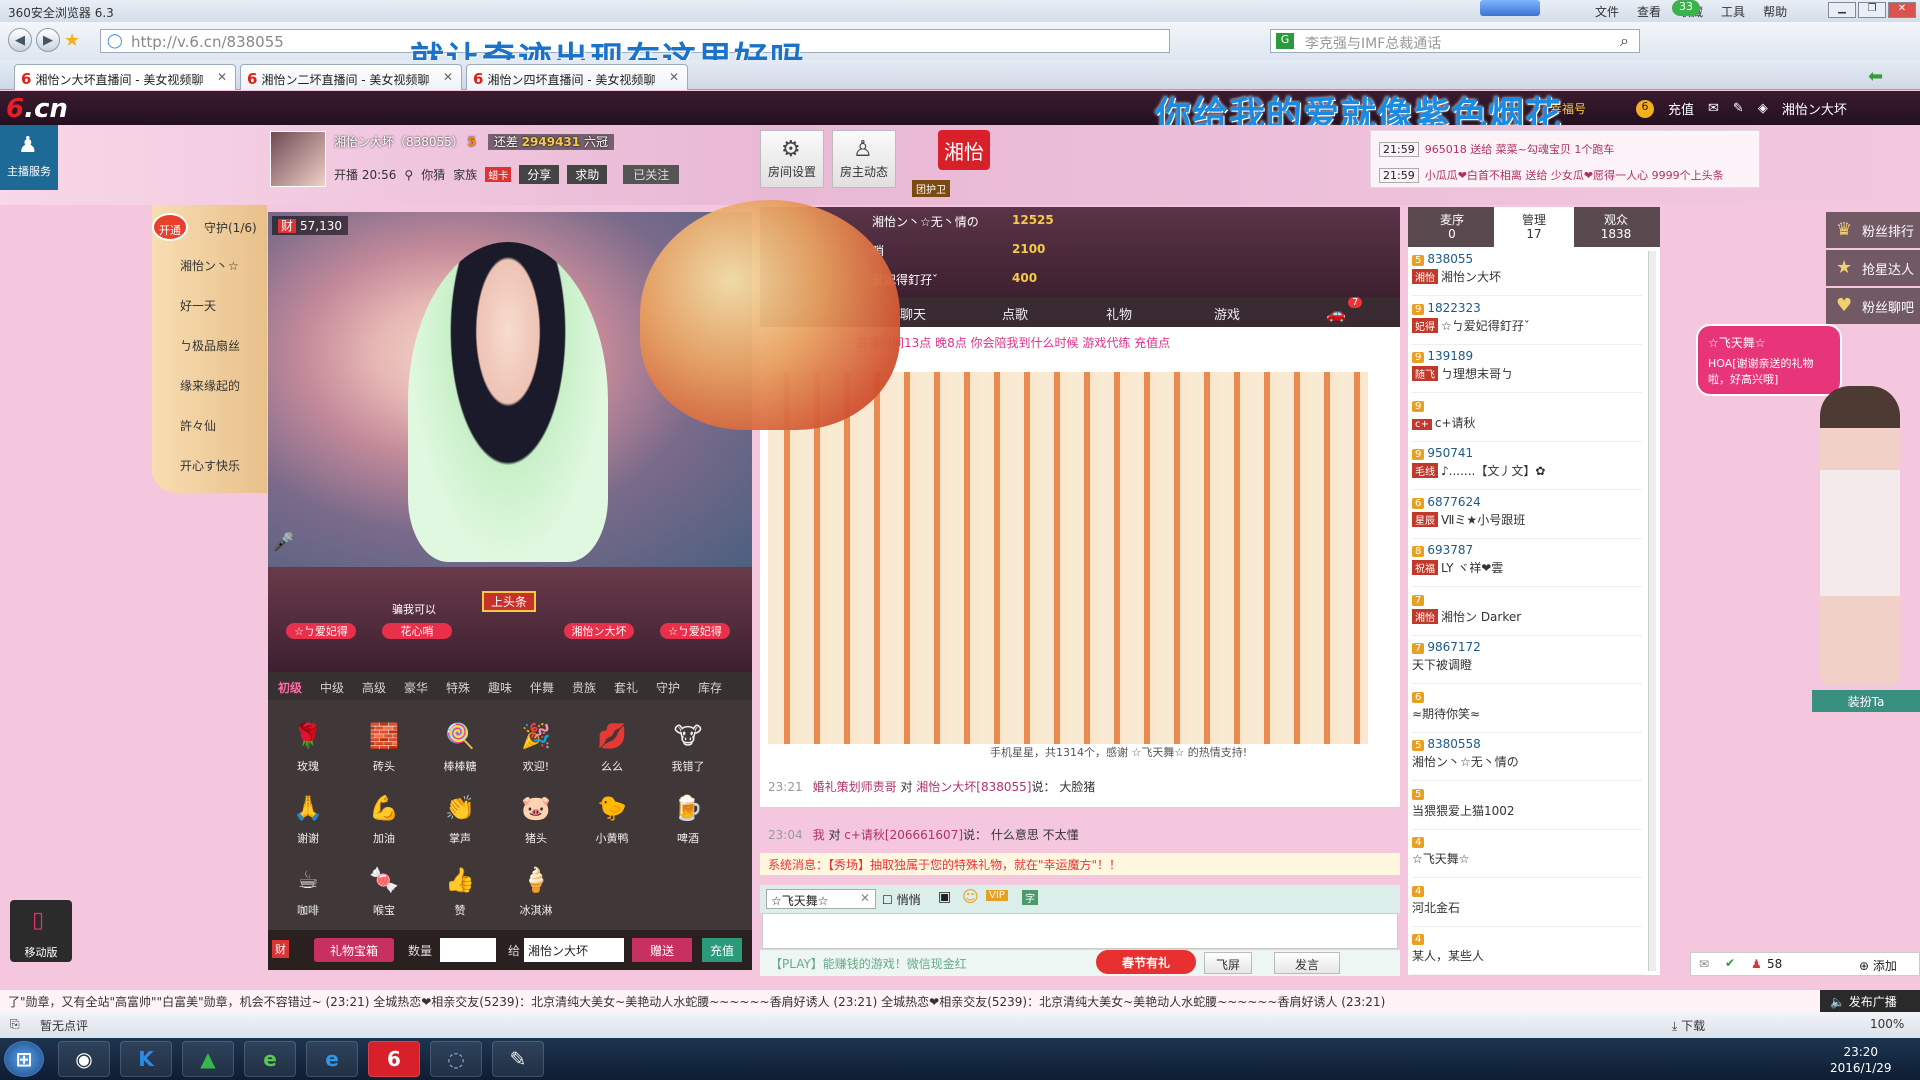  I want to click on tab-gifts: 礼物, so click(1119, 313).